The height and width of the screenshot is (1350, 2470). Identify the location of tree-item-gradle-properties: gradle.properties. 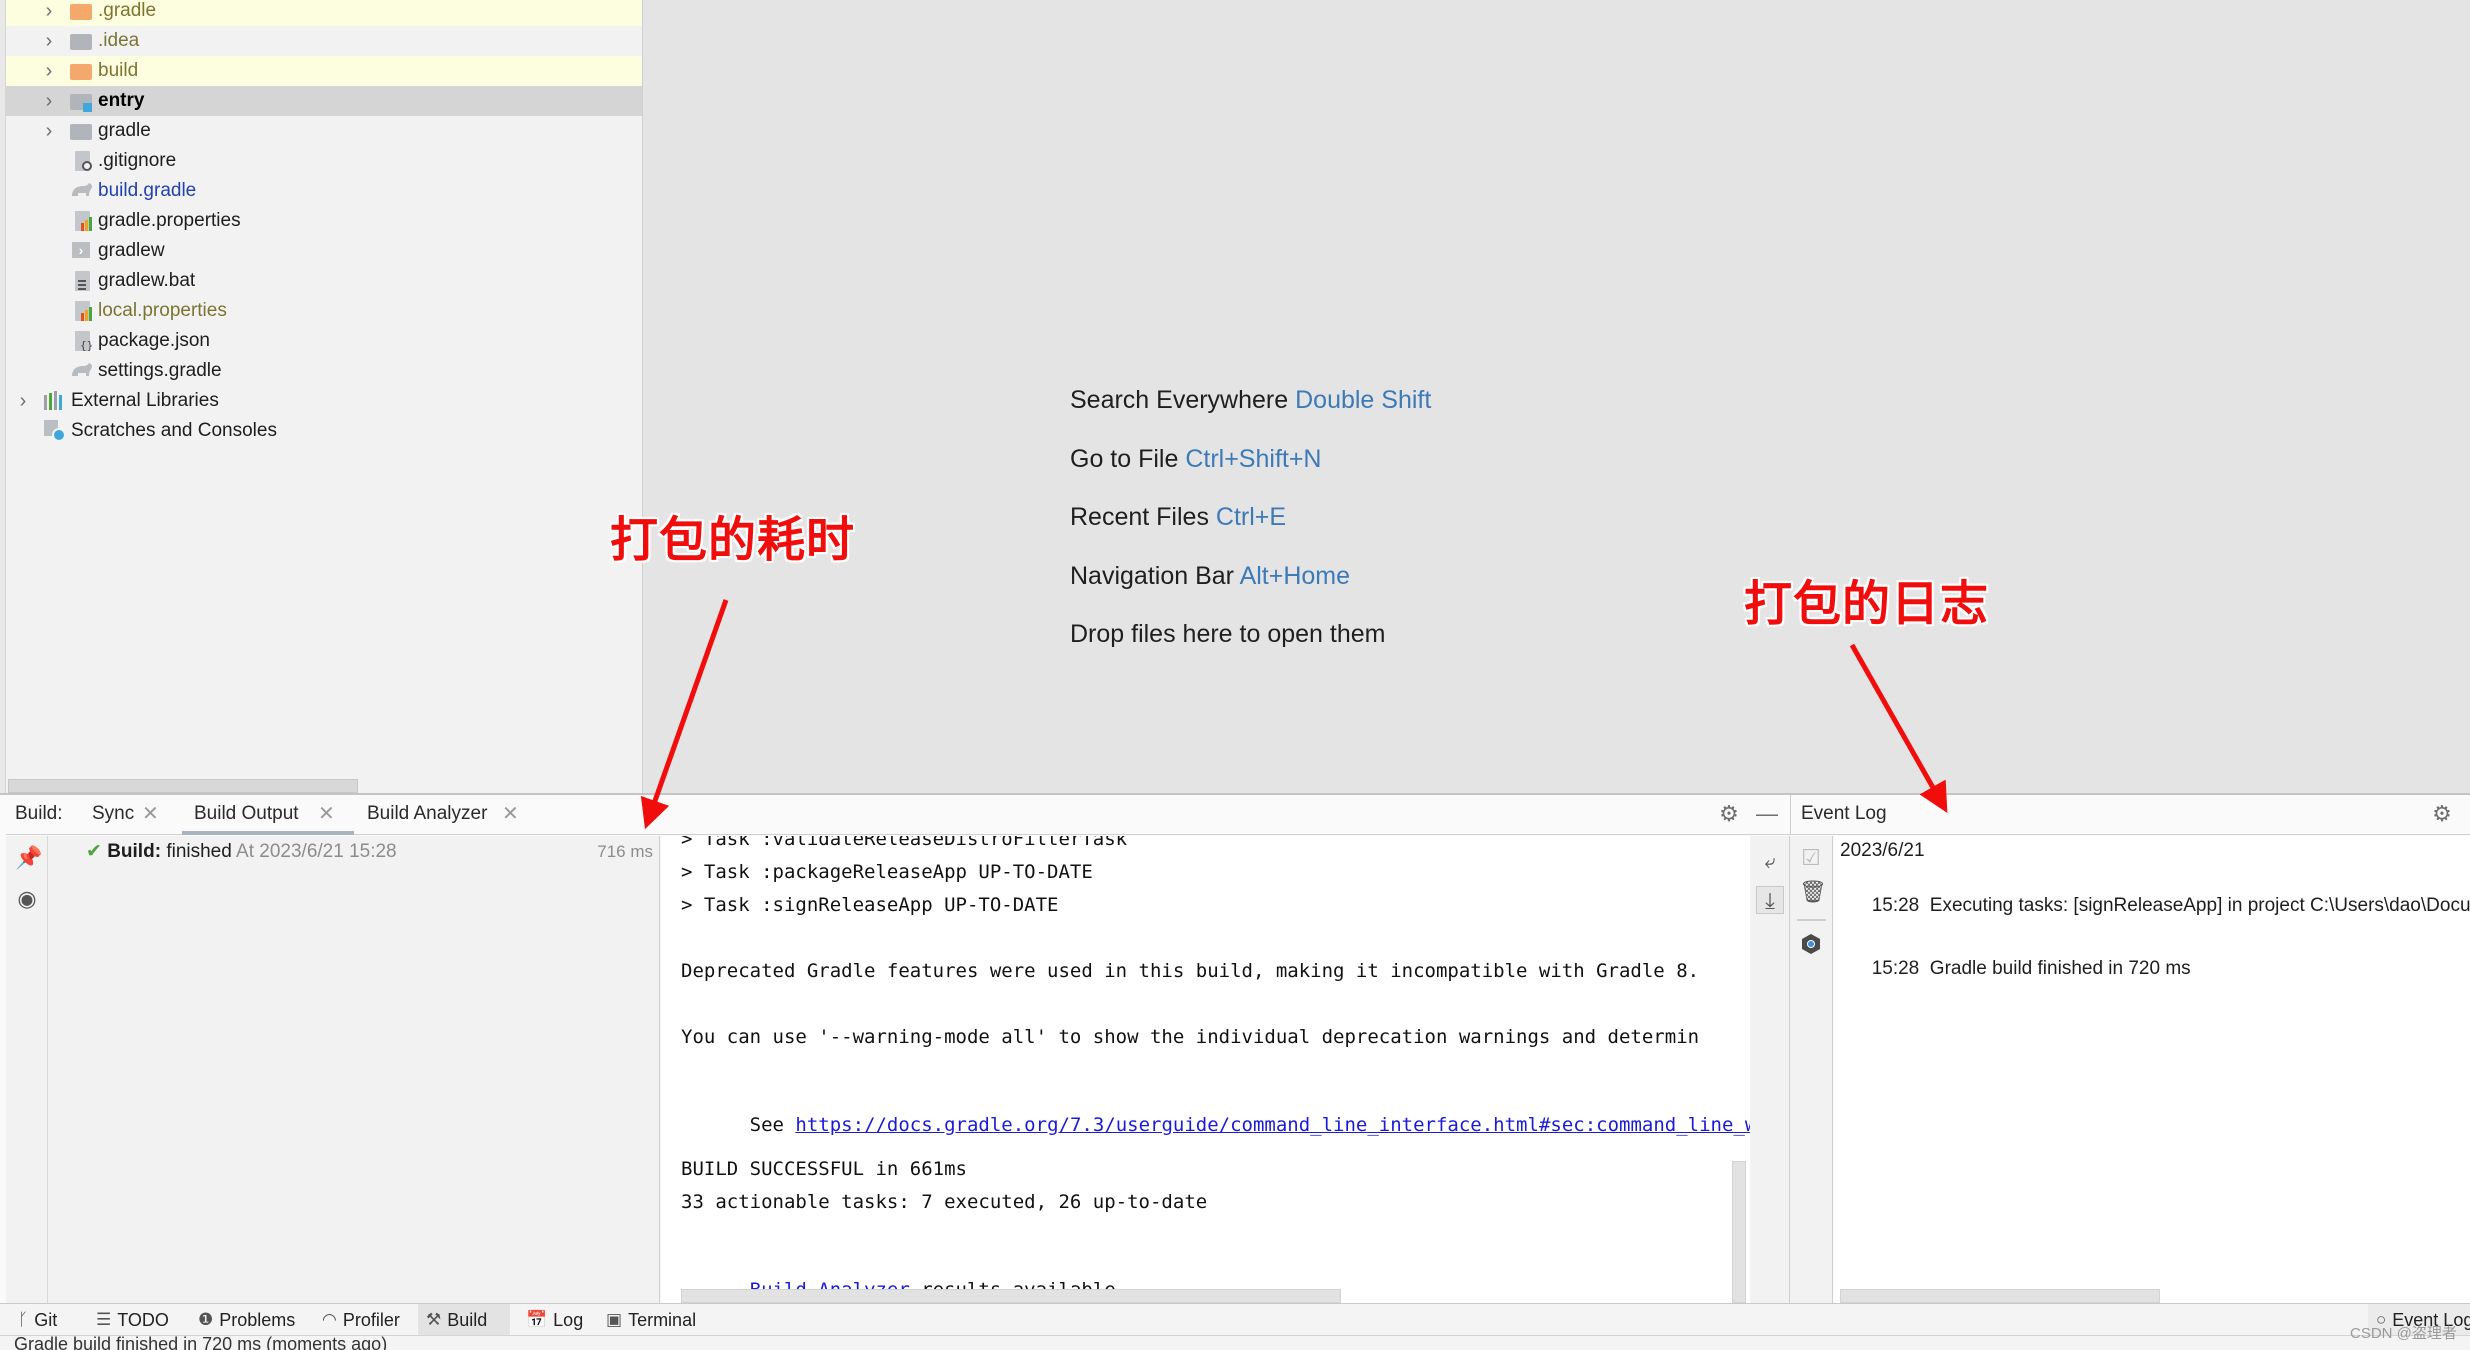
(324, 221).